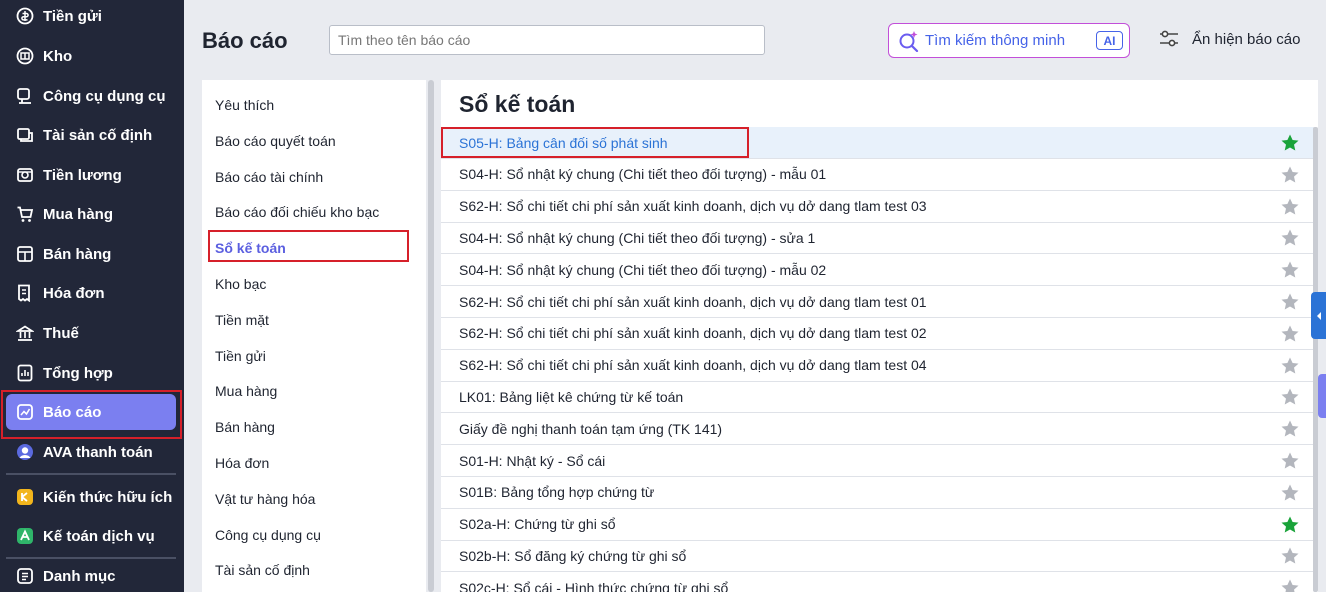  I want to click on cart-icon, so click(25, 214).